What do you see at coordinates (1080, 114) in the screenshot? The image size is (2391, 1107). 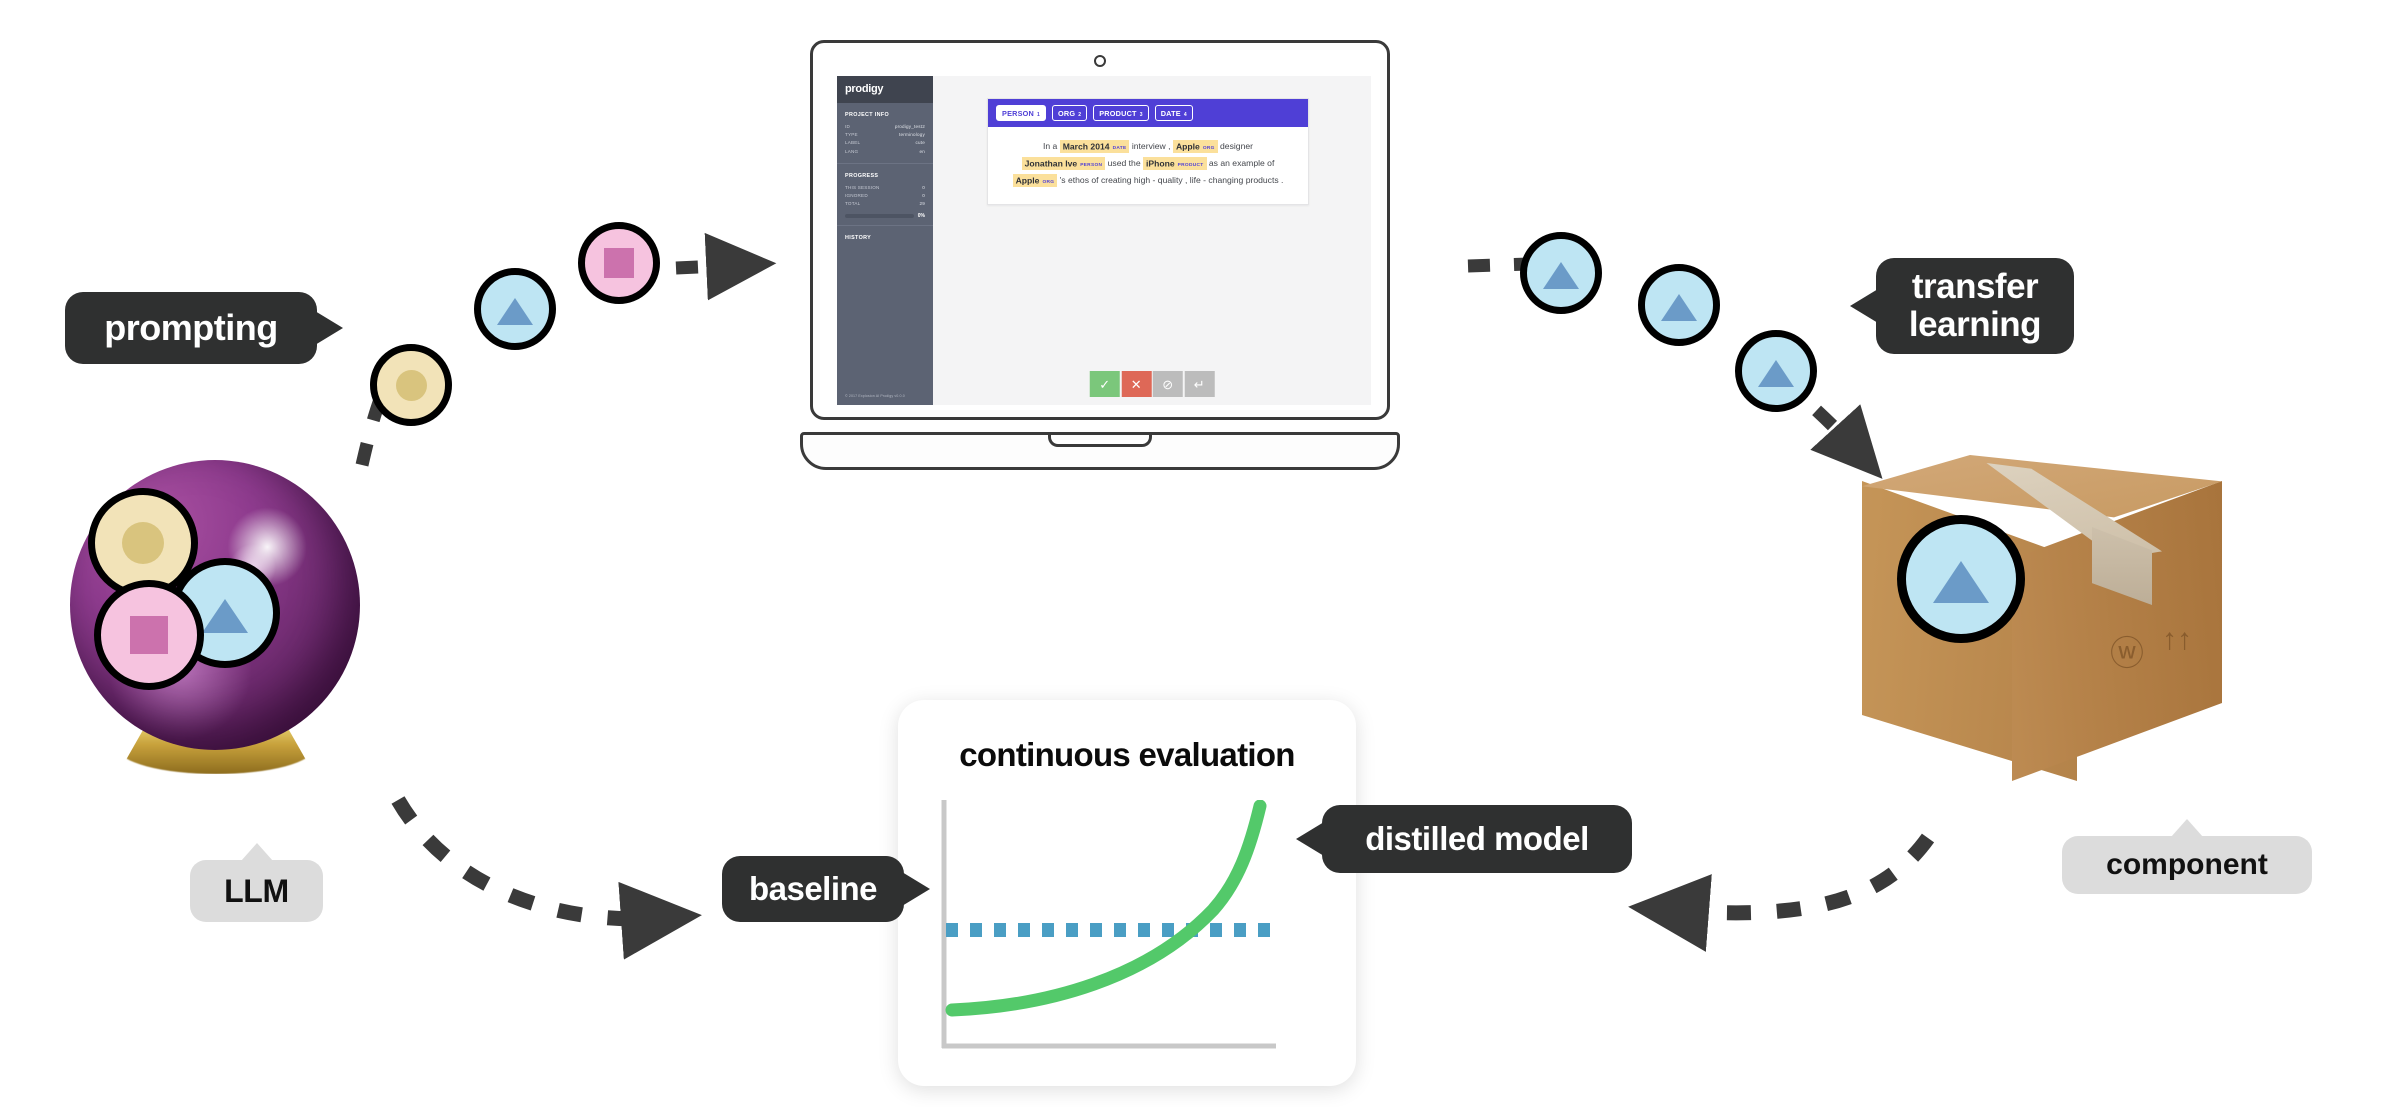 I see `label-chip-key: 2` at bounding box center [1080, 114].